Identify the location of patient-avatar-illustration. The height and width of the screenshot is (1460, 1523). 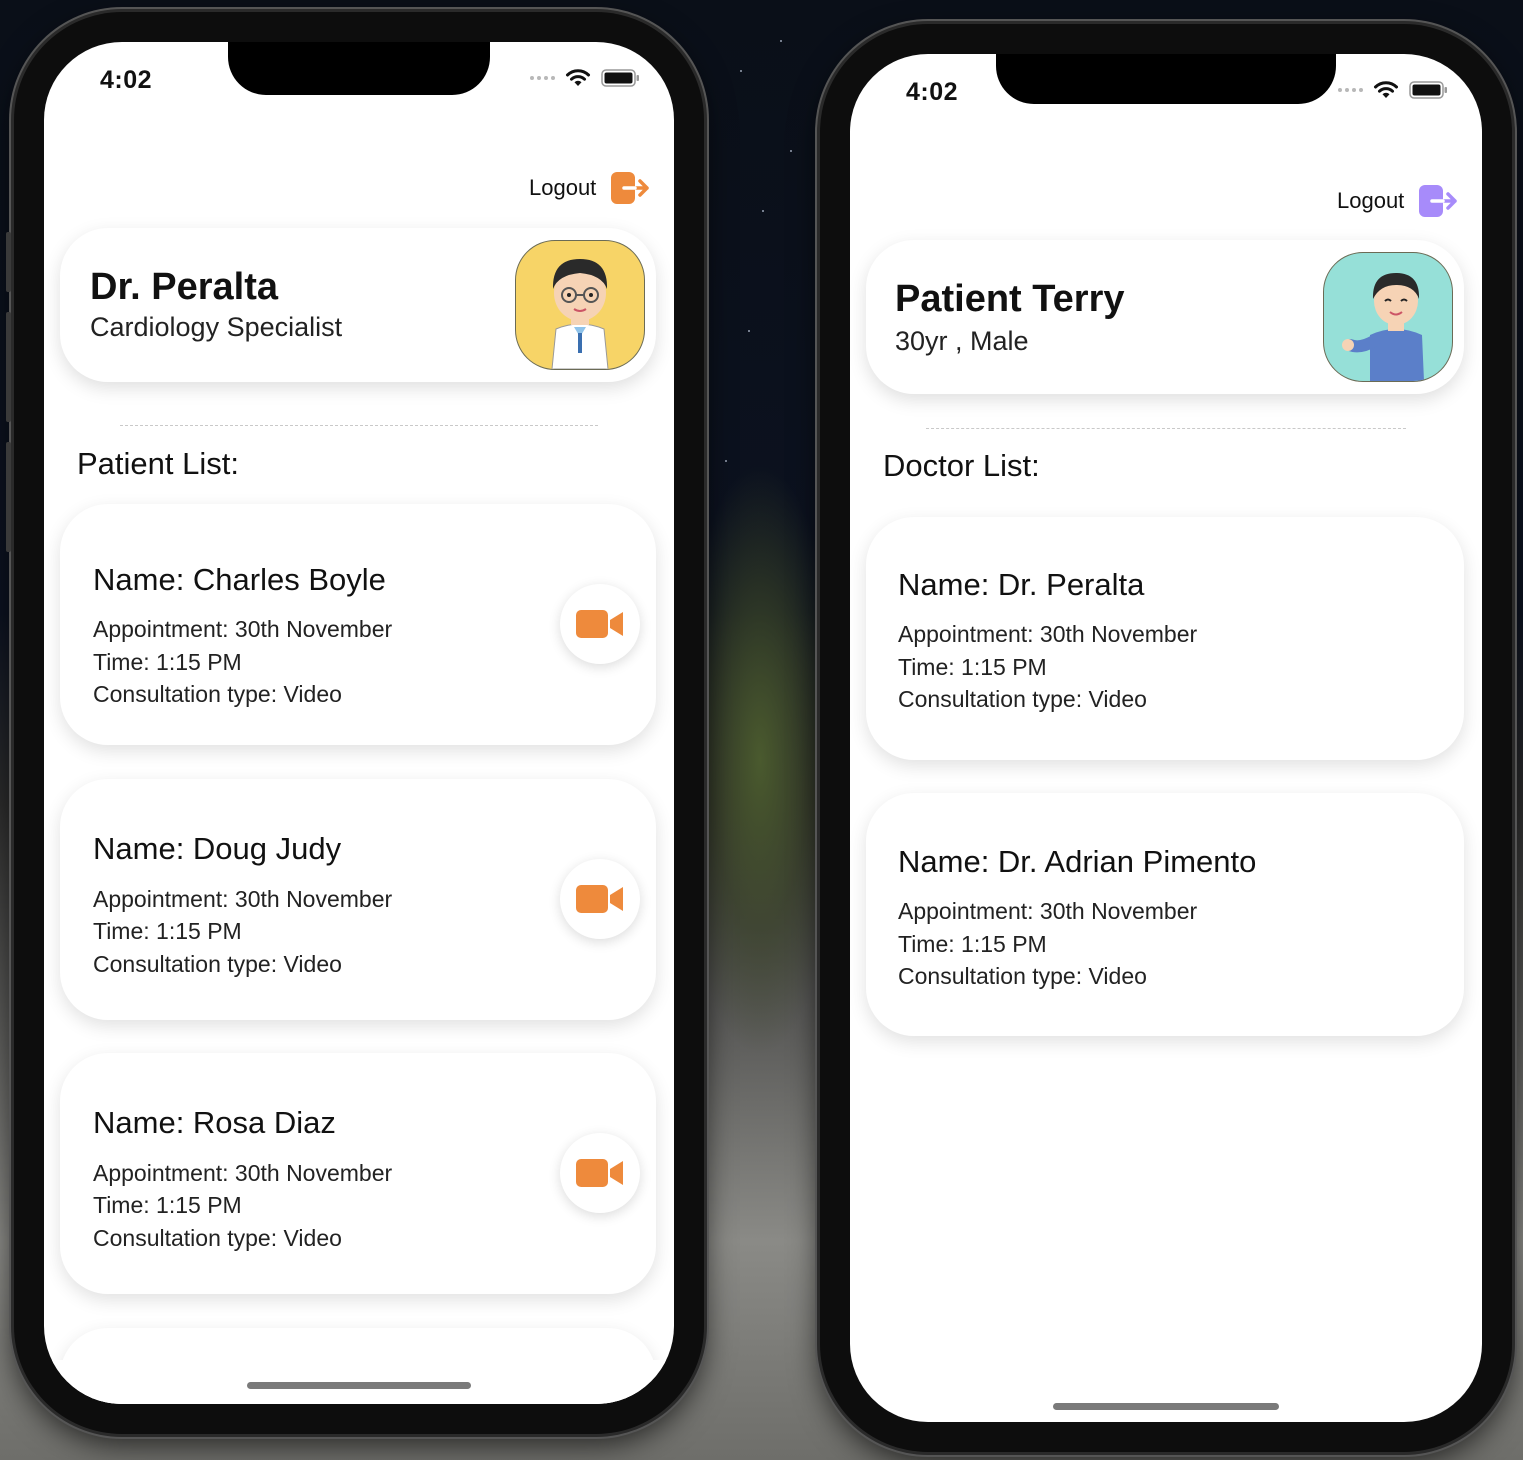
(1383, 327).